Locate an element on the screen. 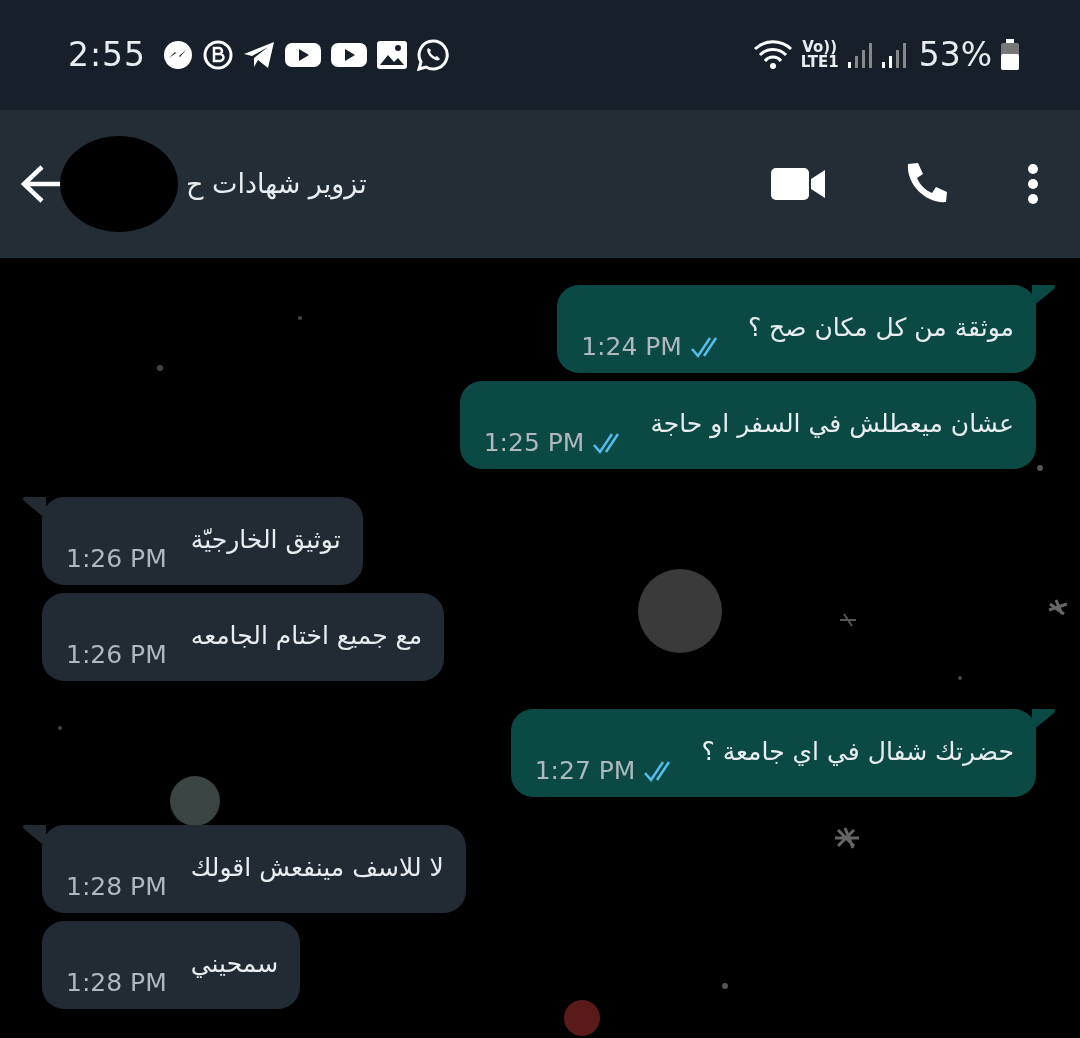 Image resolution: width=1080 pixels, height=1038 pixels. image-icon is located at coordinates (392, 55).